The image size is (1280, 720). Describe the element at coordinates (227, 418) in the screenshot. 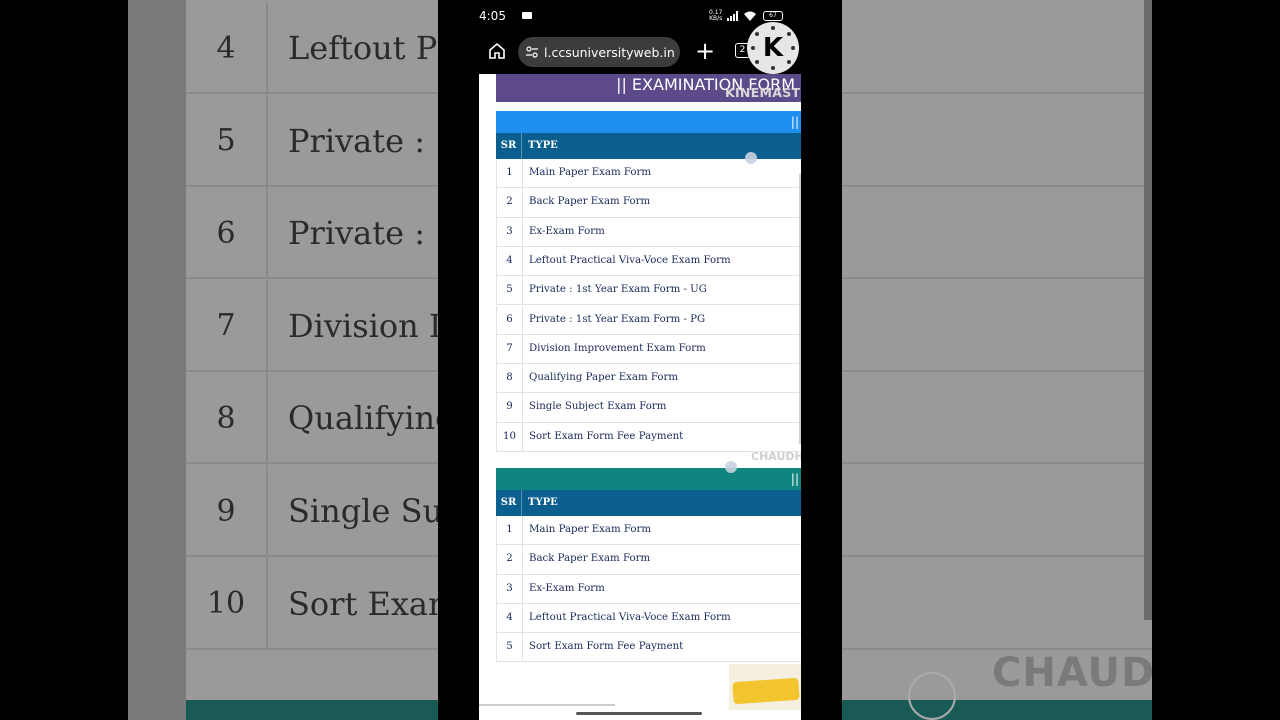

I see `background-row-number: 8` at that location.